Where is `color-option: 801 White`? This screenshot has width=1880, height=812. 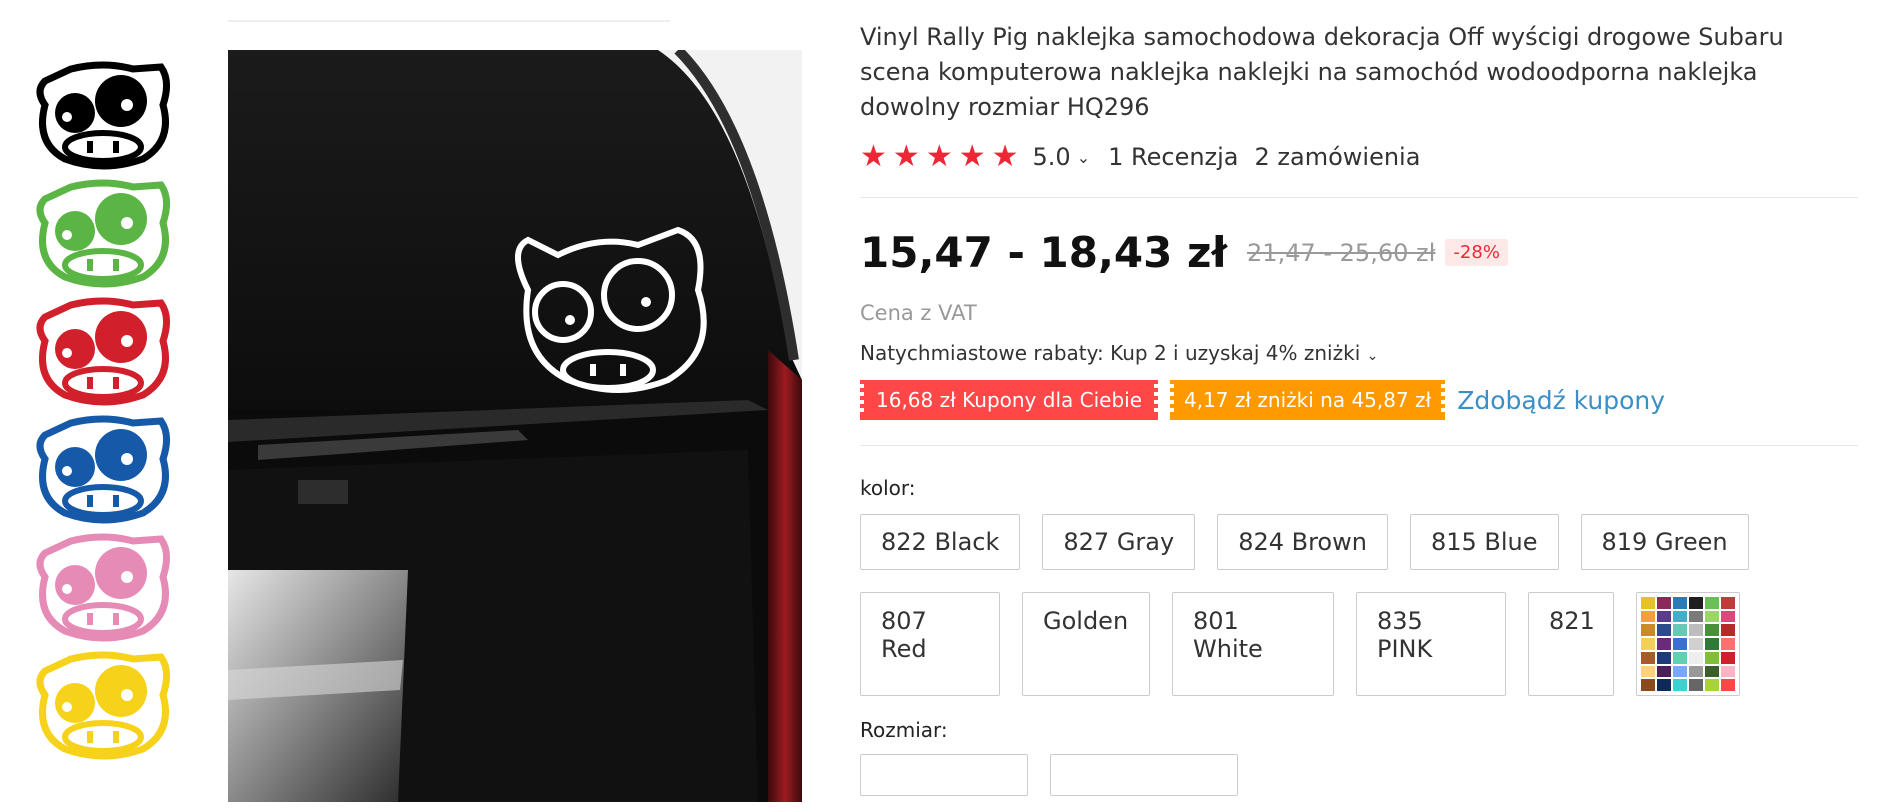
color-option: 801 White is located at coordinates (1253, 644).